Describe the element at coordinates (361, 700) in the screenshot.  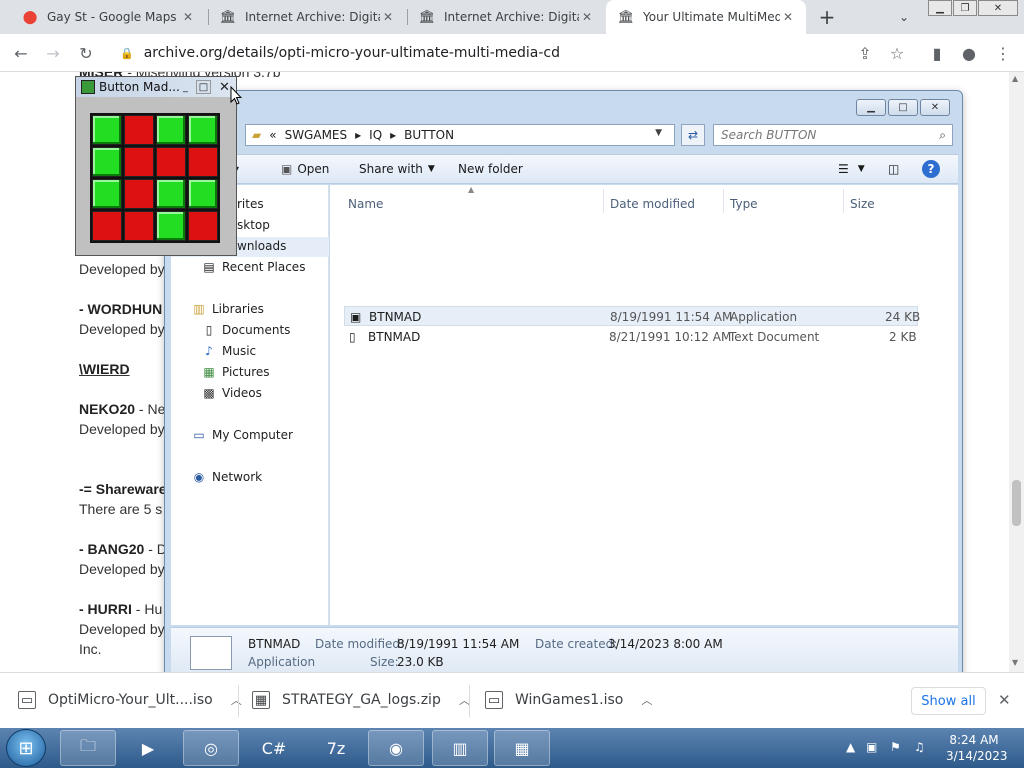
I see `download-item: ▦ STRATEGY_GA_logs.zip ︿` at that location.